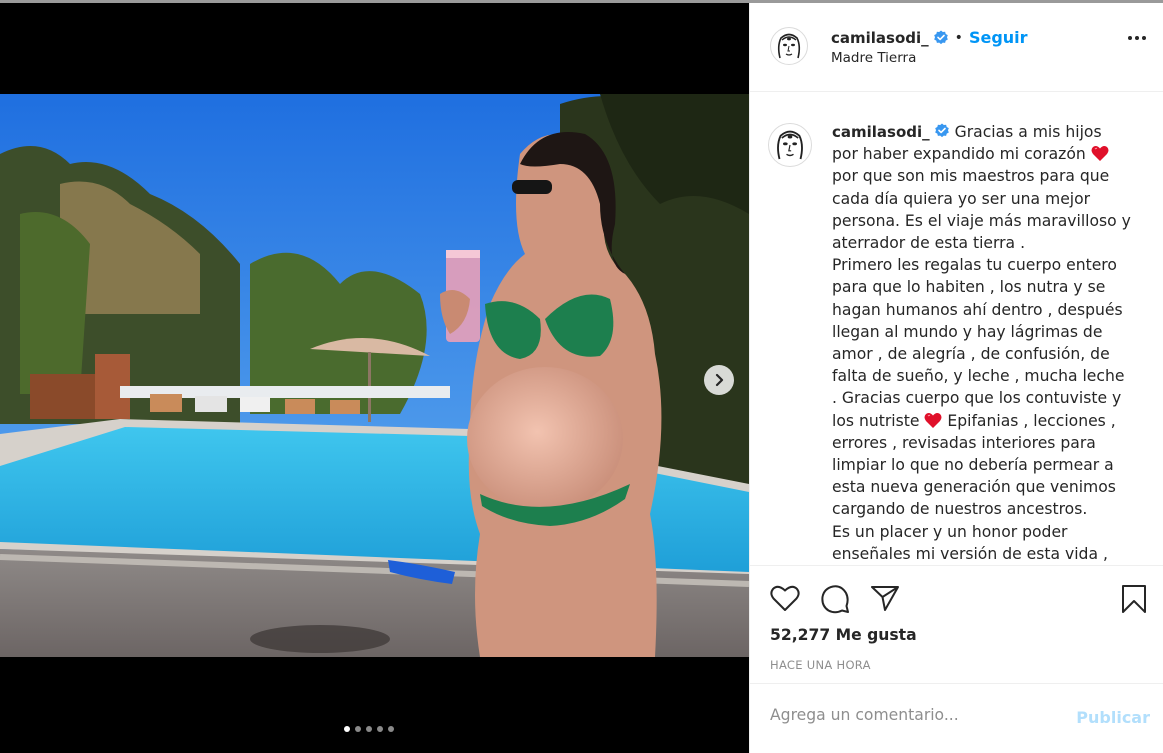 The height and width of the screenshot is (753, 1163). Describe the element at coordinates (843, 635) in the screenshot. I see `likes-count: 52,277 Me gusta` at that location.